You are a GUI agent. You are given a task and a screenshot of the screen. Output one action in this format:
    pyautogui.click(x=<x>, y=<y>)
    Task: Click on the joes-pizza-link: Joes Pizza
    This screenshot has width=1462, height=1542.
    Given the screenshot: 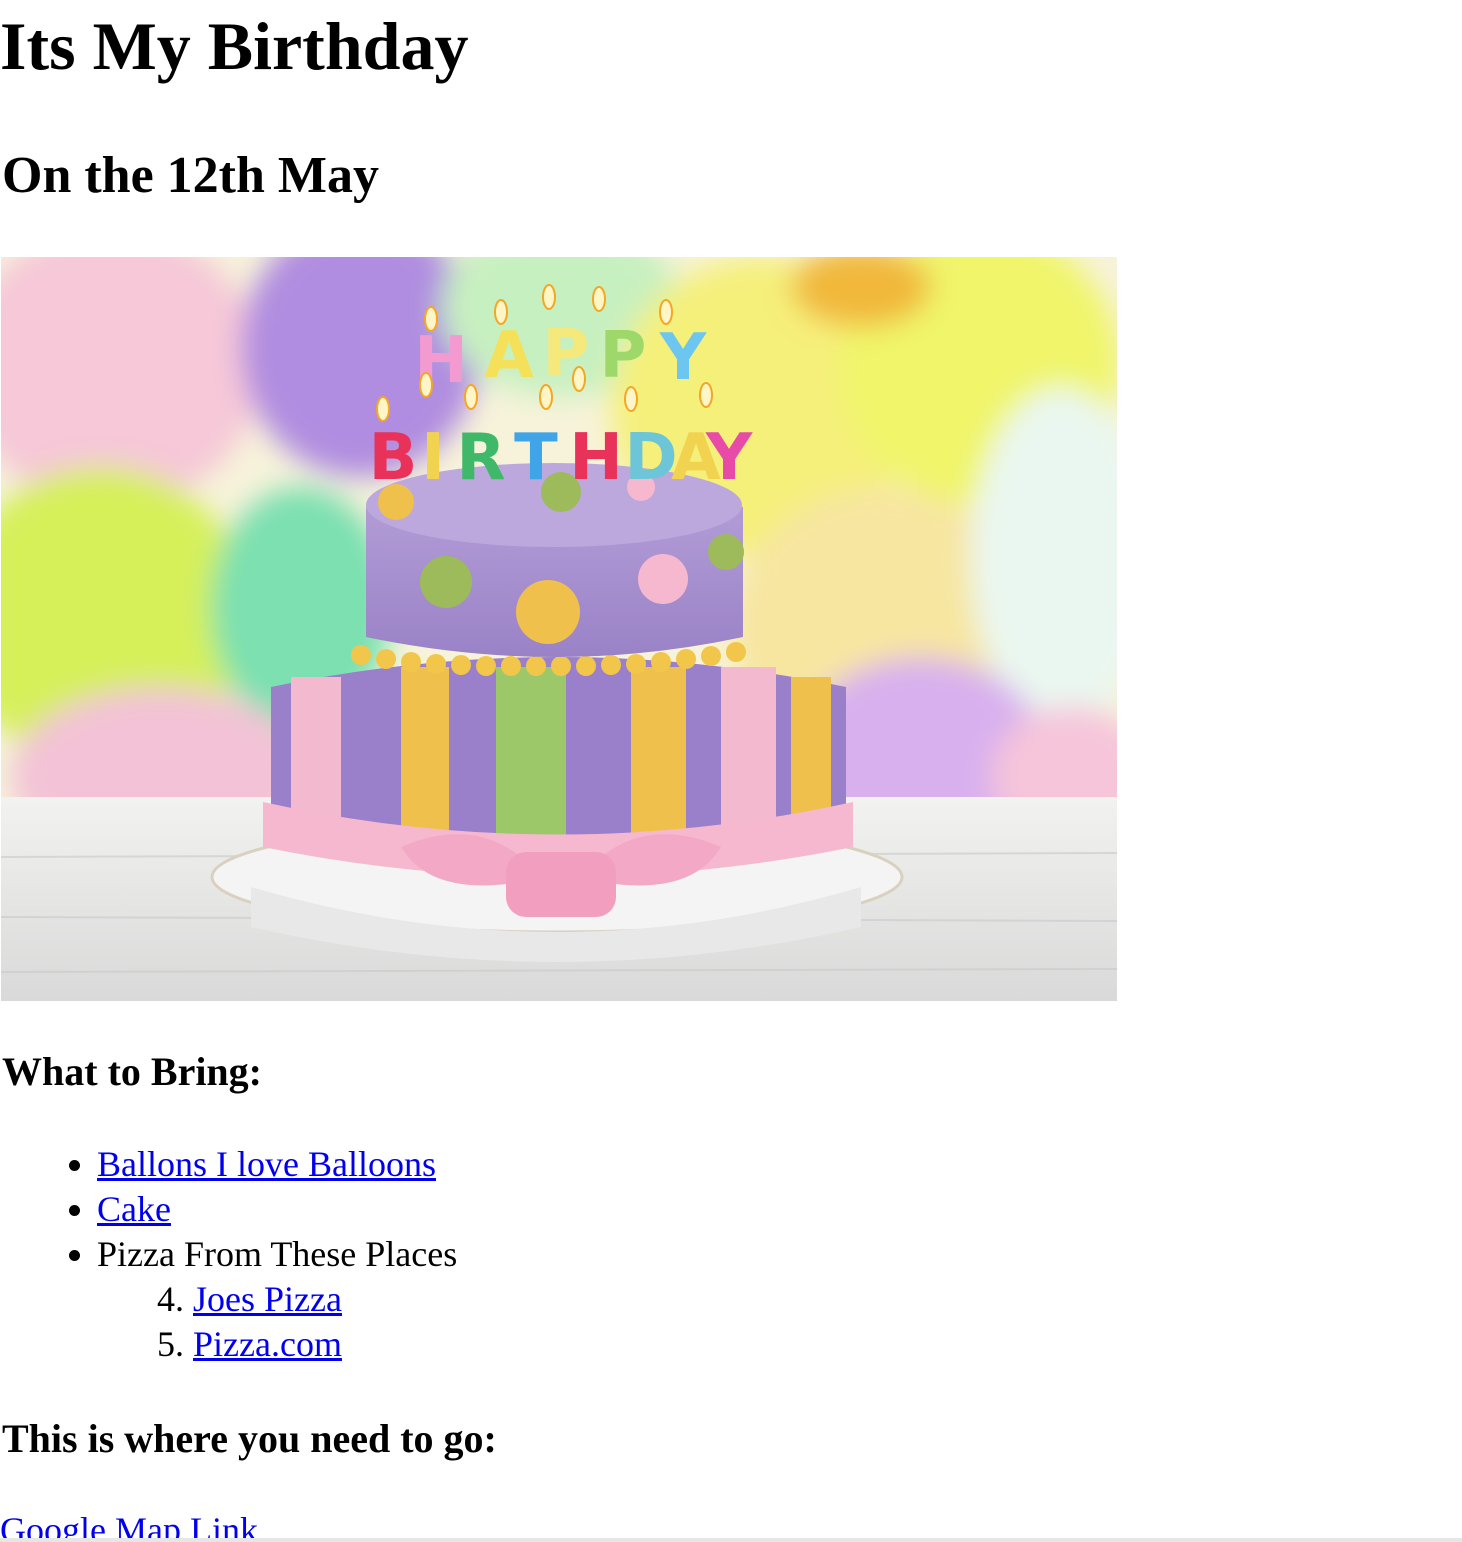 What is the action you would take?
    pyautogui.click(x=267, y=1299)
    